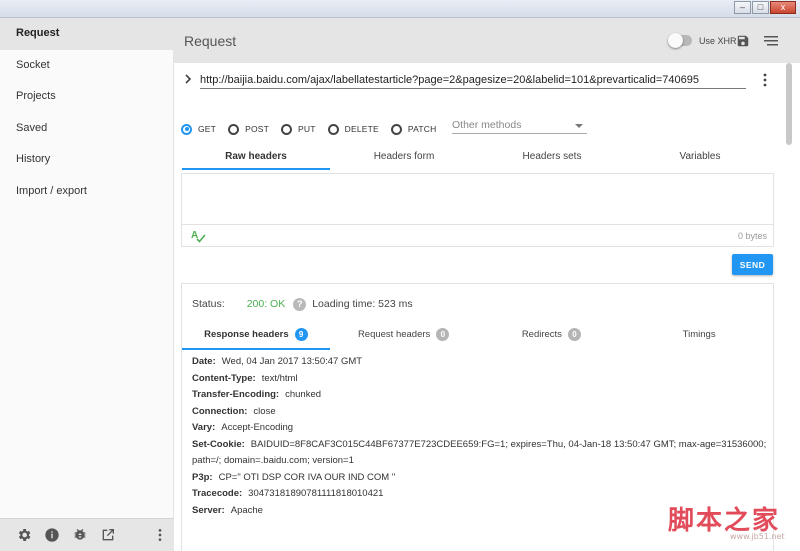 Image resolution: width=800 pixels, height=551 pixels. Describe the element at coordinates (246, 334) in the screenshot. I see `tab-label: Response headers` at that location.